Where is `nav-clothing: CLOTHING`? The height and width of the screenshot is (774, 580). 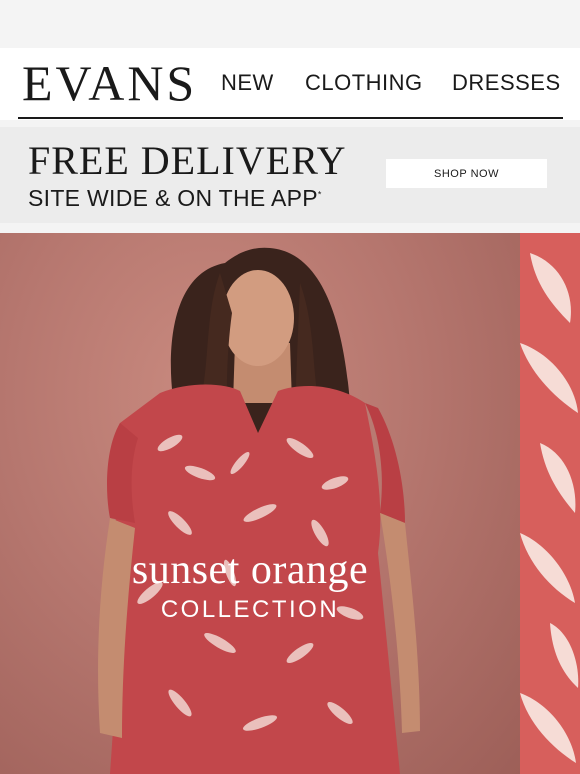 nav-clothing: CLOTHING is located at coordinates (364, 83).